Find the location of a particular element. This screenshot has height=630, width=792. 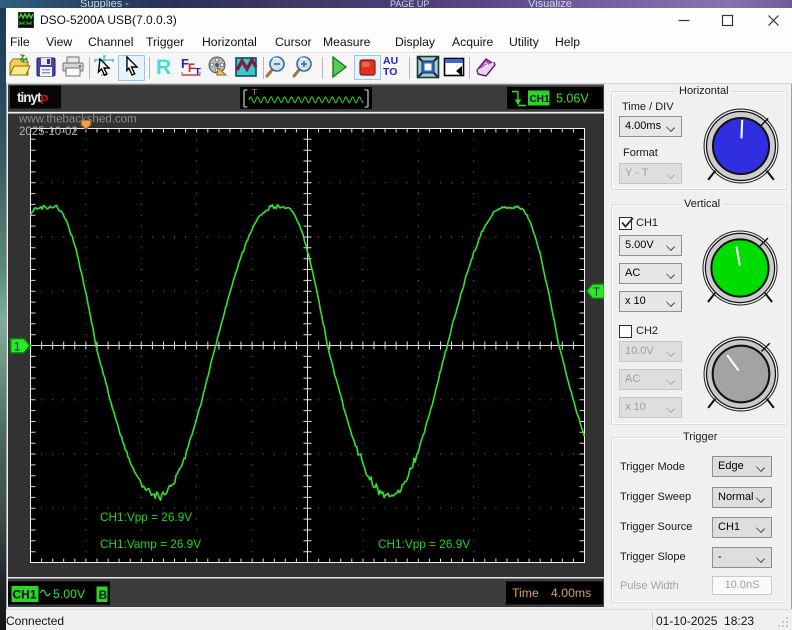

svg-text: CH1:Vamp = 26.9V is located at coordinates (150, 544).